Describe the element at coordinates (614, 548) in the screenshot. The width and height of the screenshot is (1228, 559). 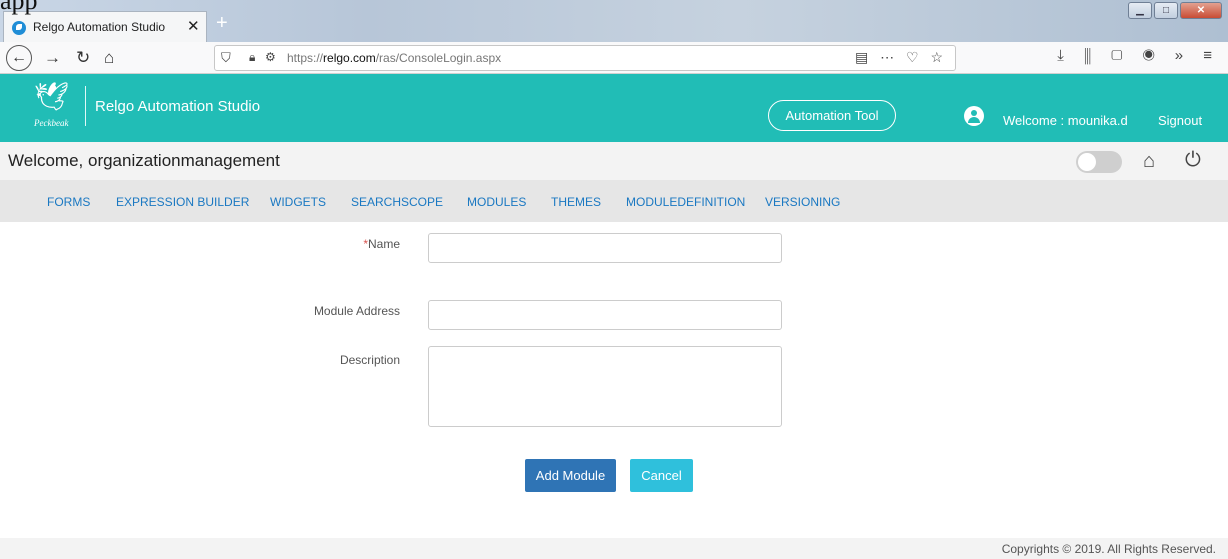
I see `footer: Copyrights © 2019. All Rights Reserved.` at that location.